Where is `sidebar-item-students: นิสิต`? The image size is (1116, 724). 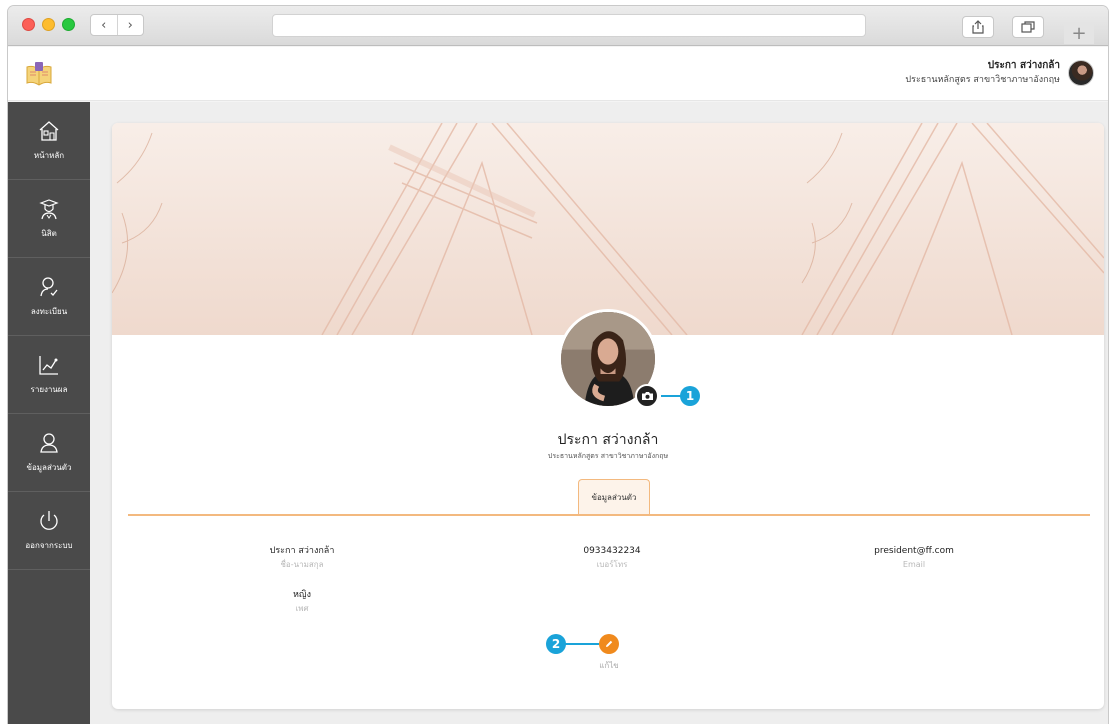 sidebar-item-students: นิสิต is located at coordinates (49, 219).